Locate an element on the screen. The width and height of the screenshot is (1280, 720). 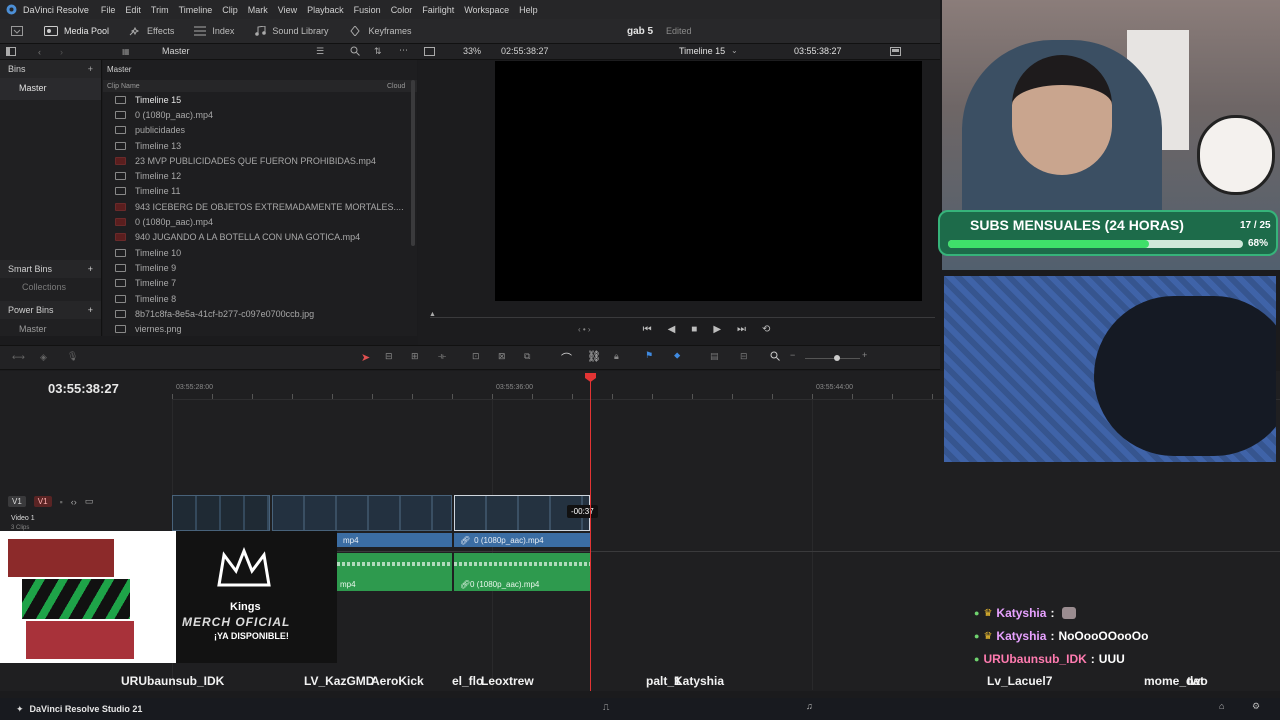
zoom-detail-icon: ⊟ is located at coordinates (744, 356).